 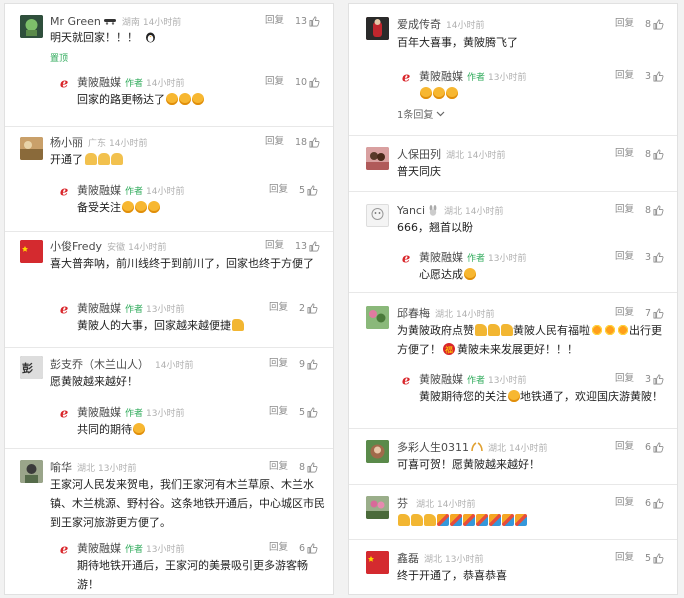 What do you see at coordinates (308, 308) in the screenshot?
I see `like-button: 2` at bounding box center [308, 308].